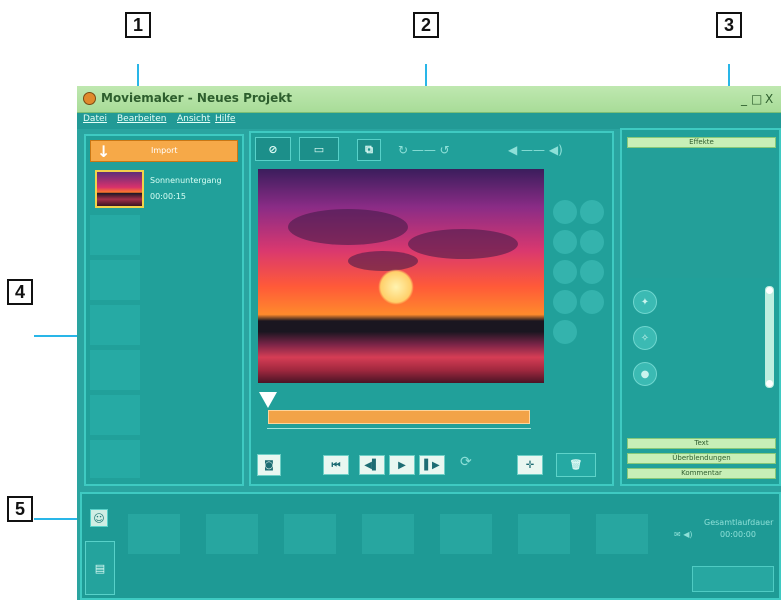 The image size is (781, 600). What do you see at coordinates (645, 338) in the screenshot?
I see `effect-two-icon: ✧` at bounding box center [645, 338].